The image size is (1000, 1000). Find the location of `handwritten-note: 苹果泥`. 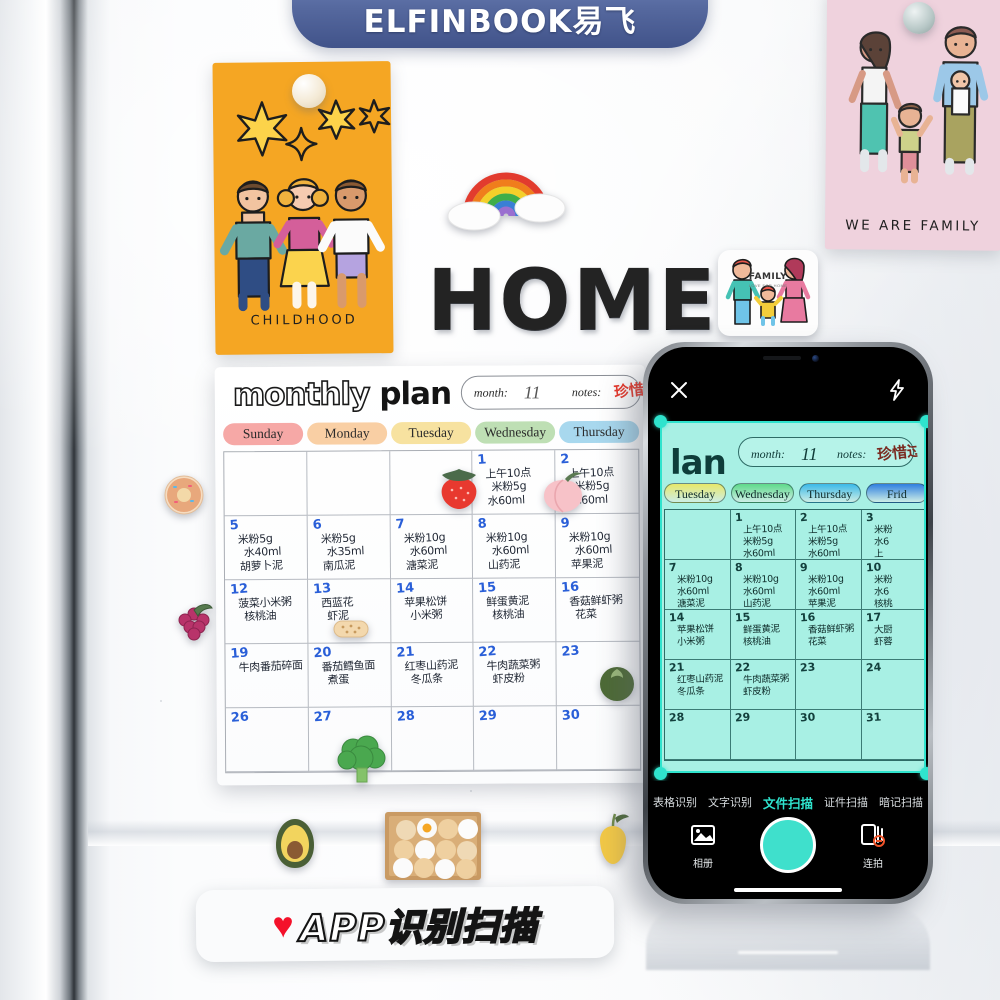

handwritten-note: 苹果泥 is located at coordinates (587, 564).